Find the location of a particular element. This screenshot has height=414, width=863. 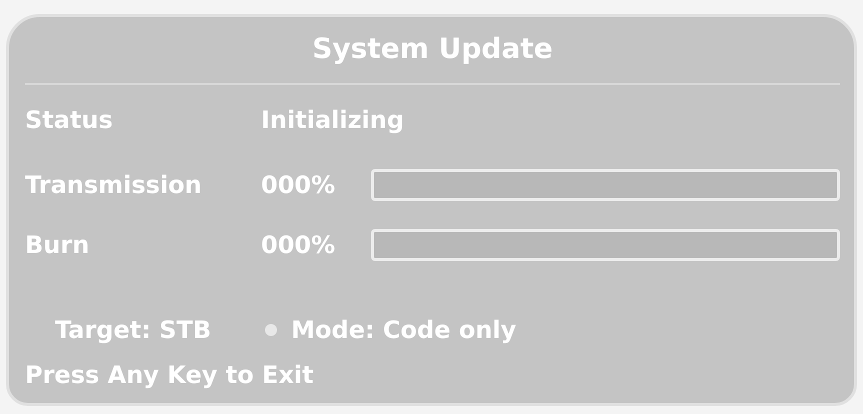

exit-hint: Press Any Key to Exit is located at coordinates (170, 375).